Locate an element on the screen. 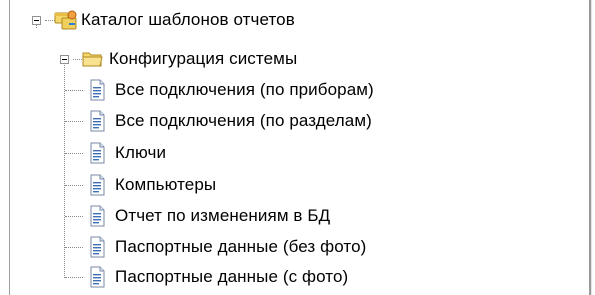 The width and height of the screenshot is (595, 295). folder-open-icon is located at coordinates (92, 59).